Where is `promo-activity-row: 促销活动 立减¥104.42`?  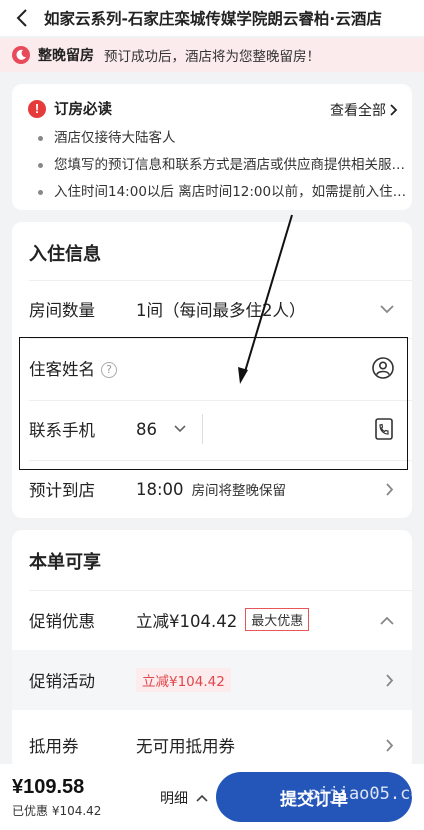 promo-activity-row: 促销活动 立减¥104.42 is located at coordinates (212, 680).